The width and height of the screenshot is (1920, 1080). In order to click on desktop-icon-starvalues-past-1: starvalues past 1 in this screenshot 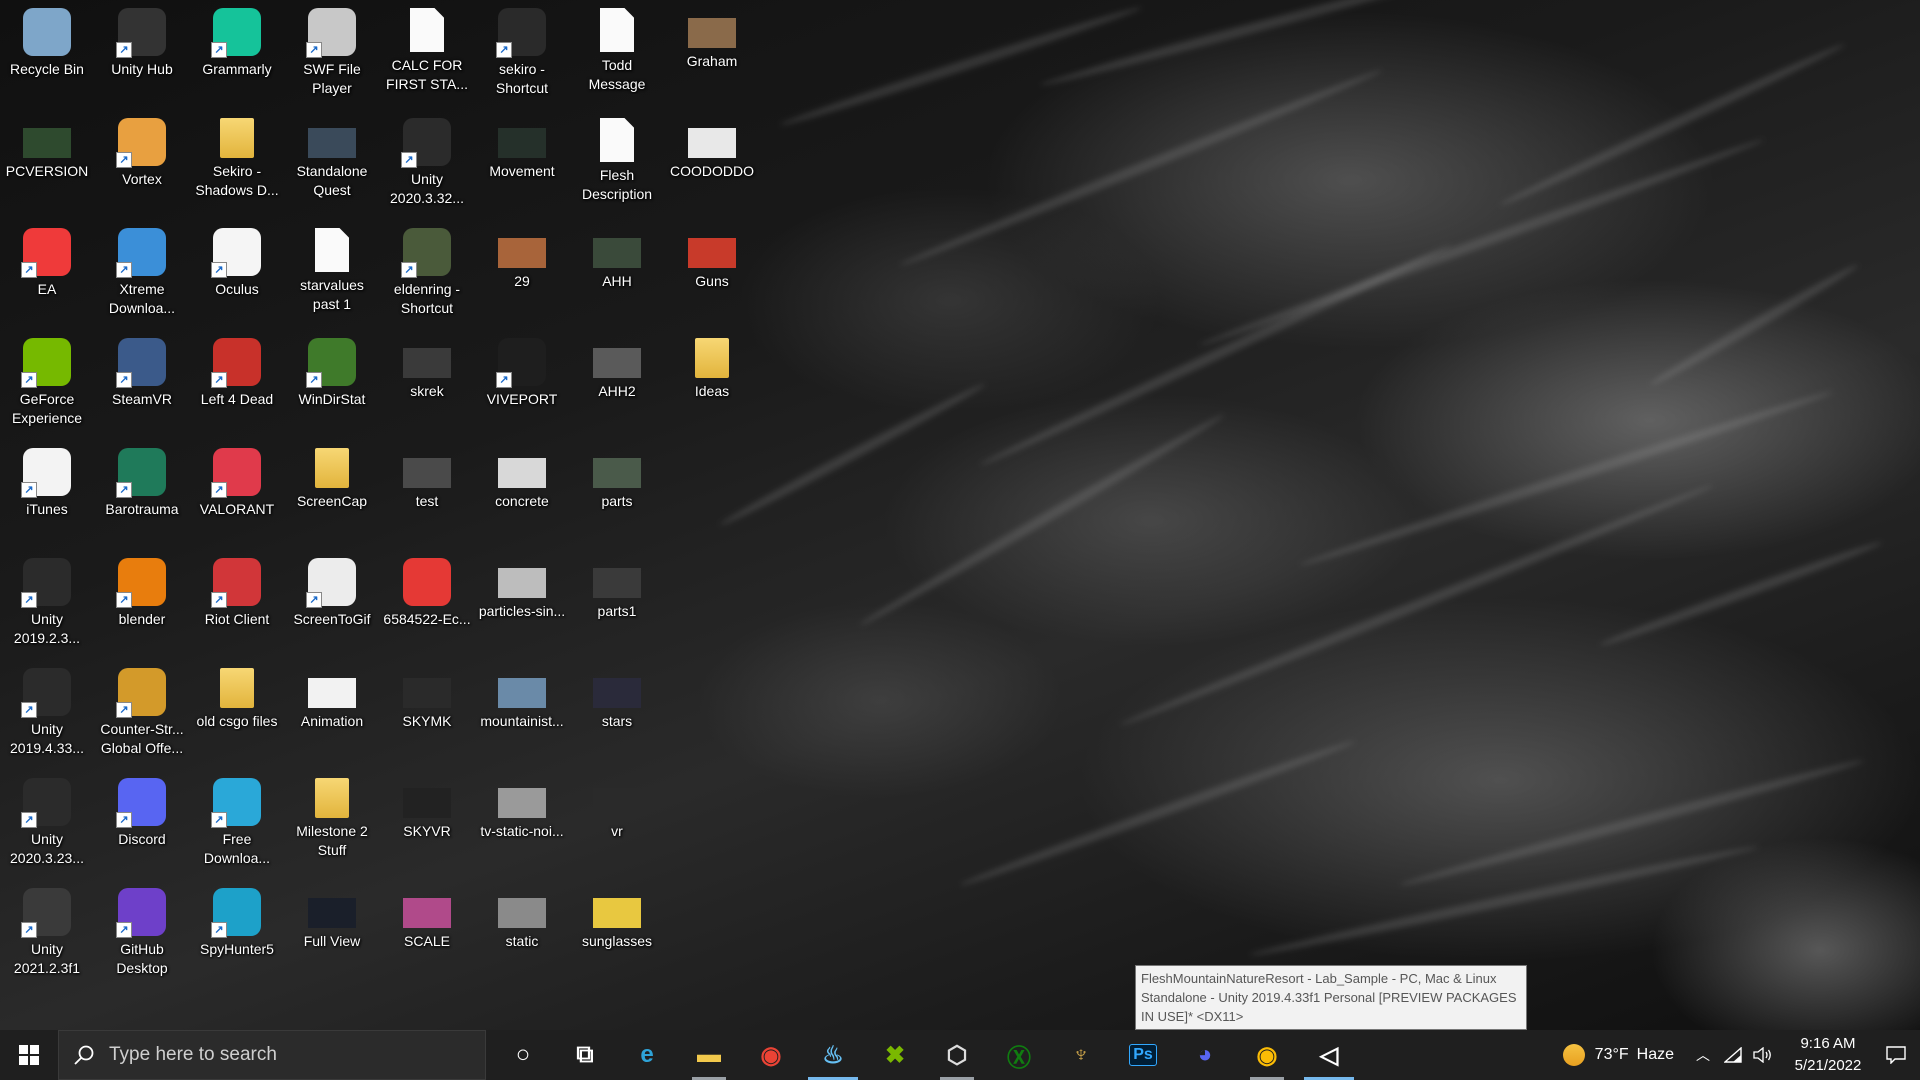, I will do `click(332, 267)`.